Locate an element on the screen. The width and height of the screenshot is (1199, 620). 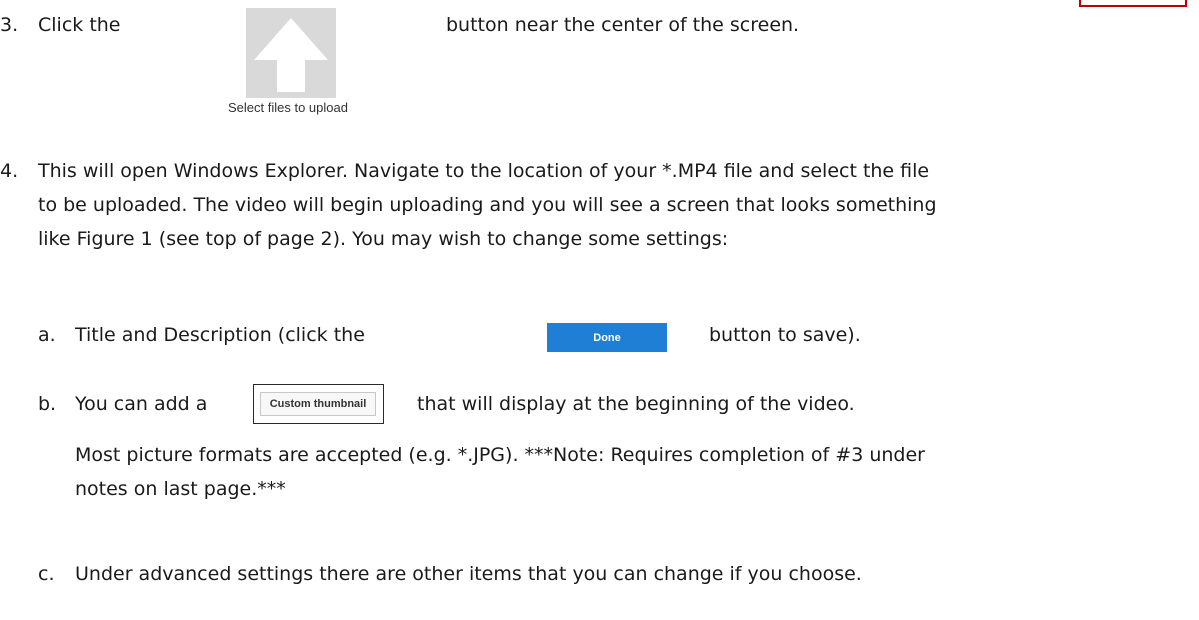
step-3-text-after: button near the center of the screen. is located at coordinates (623, 25).